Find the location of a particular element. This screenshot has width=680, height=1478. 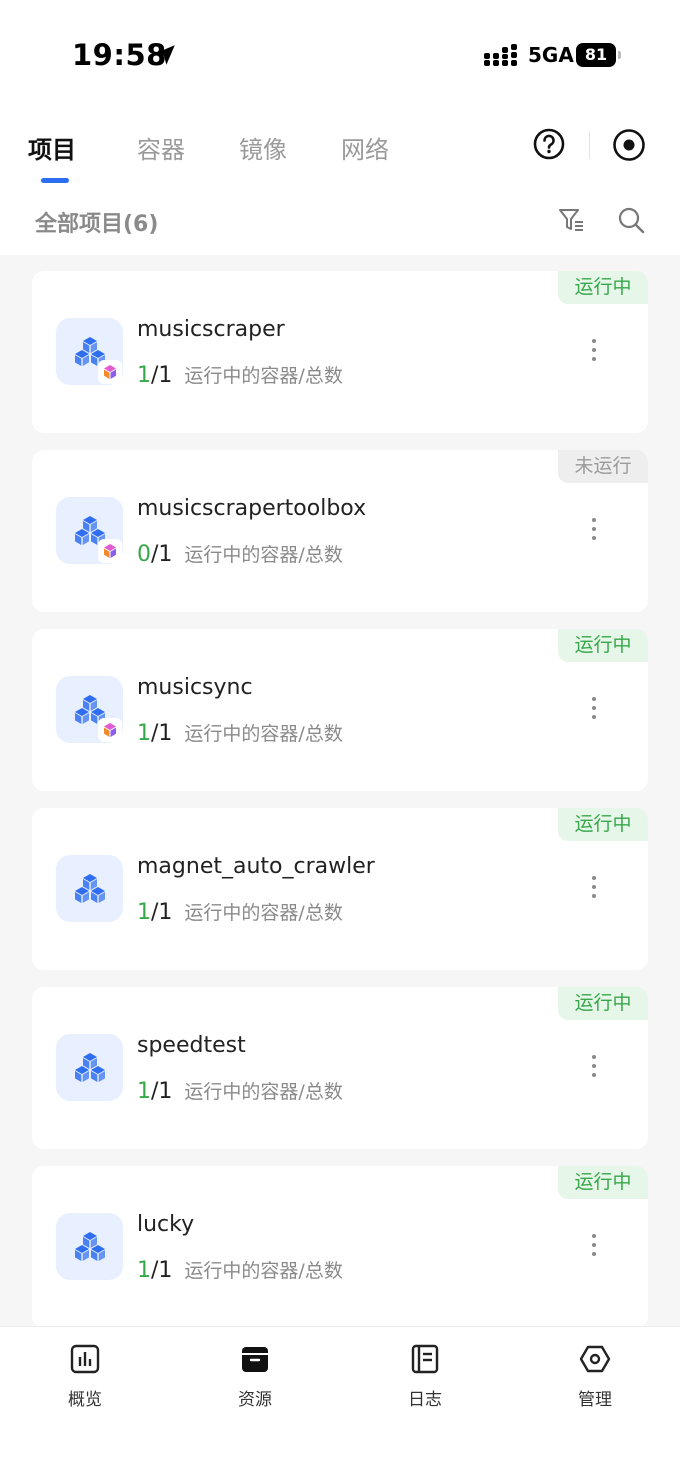

notebook-icon is located at coordinates (425, 1359).